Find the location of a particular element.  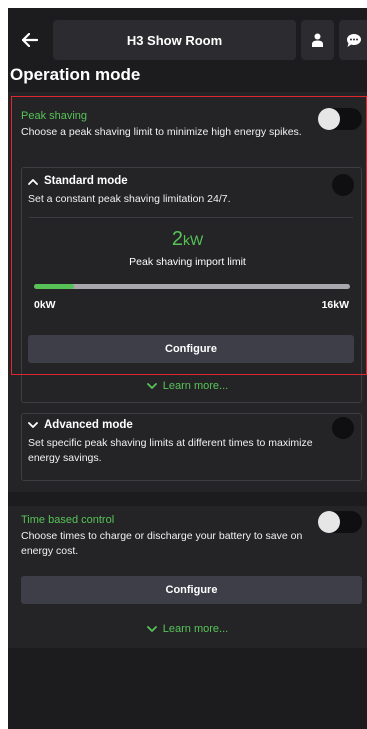

limit-slider-track is located at coordinates (192, 286).